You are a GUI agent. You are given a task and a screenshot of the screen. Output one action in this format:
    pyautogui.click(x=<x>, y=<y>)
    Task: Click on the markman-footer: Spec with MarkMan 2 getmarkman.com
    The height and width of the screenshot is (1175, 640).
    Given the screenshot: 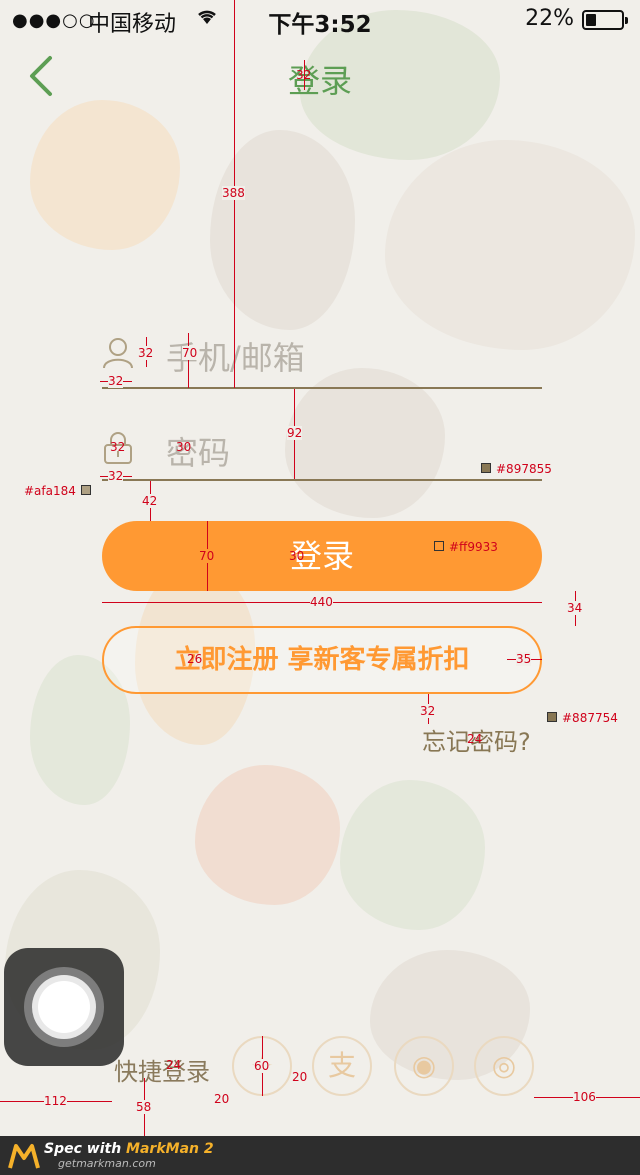 What is the action you would take?
    pyautogui.click(x=320, y=1155)
    